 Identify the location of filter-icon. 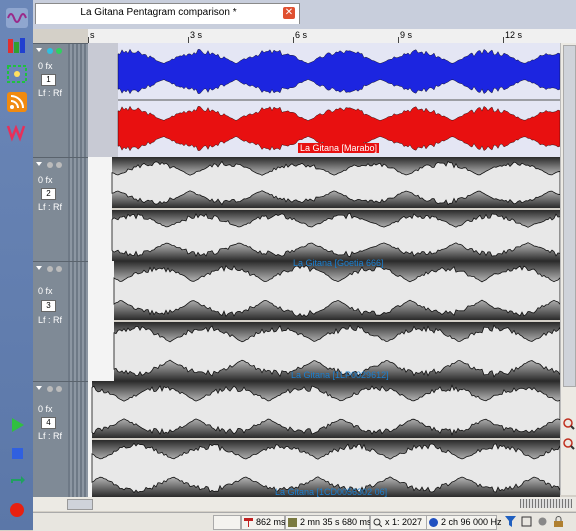
(510, 521).